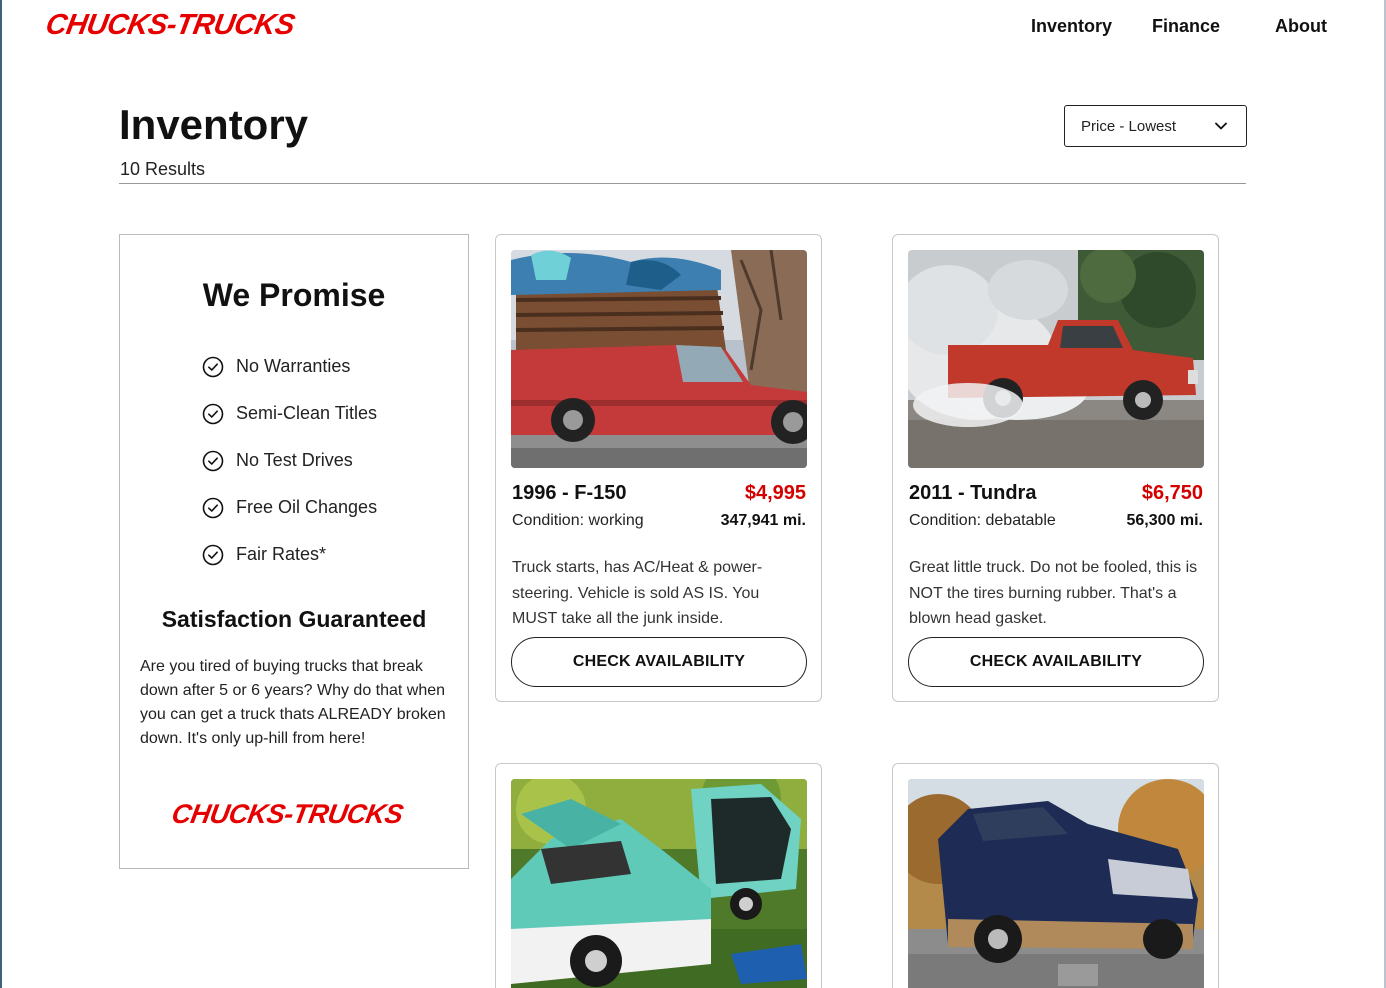 The image size is (1386, 988). What do you see at coordinates (163, 169) in the screenshot?
I see `results-count: 10 Results` at bounding box center [163, 169].